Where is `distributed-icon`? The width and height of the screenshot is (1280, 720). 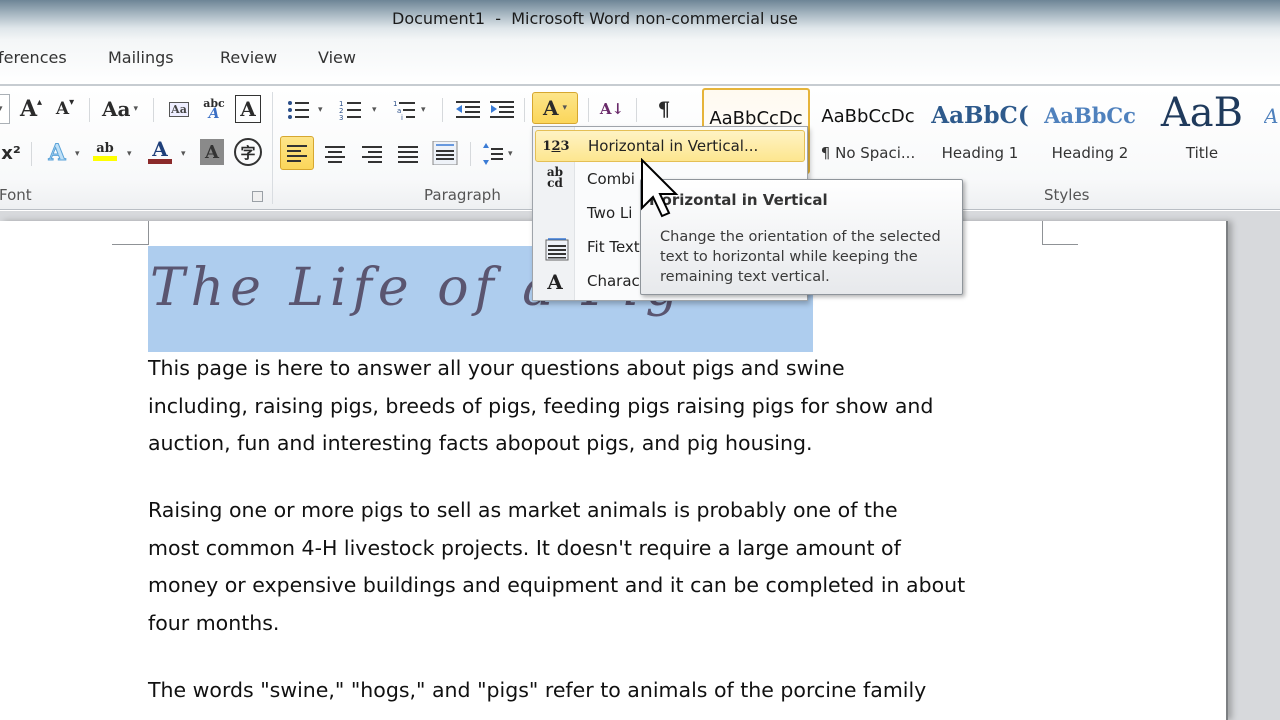
distributed-icon is located at coordinates (445, 153).